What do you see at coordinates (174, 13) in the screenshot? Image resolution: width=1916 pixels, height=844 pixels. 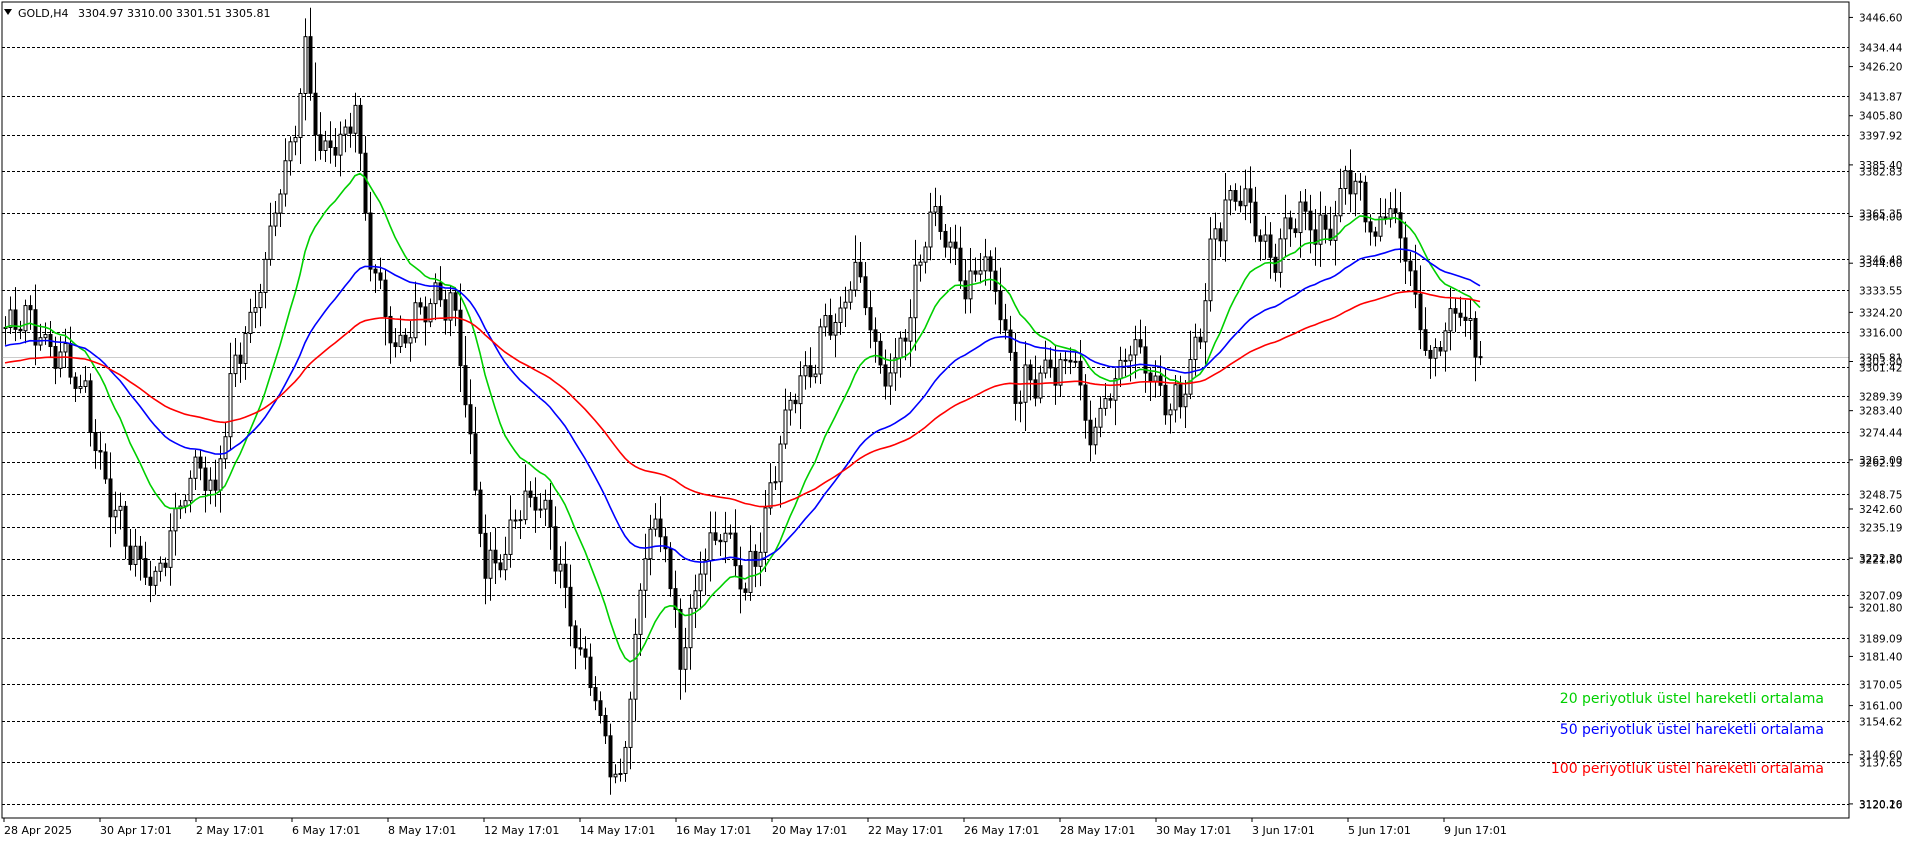 I see `ohlc-readout: 3304.97 3310.00 3301.51 3305.81` at bounding box center [174, 13].